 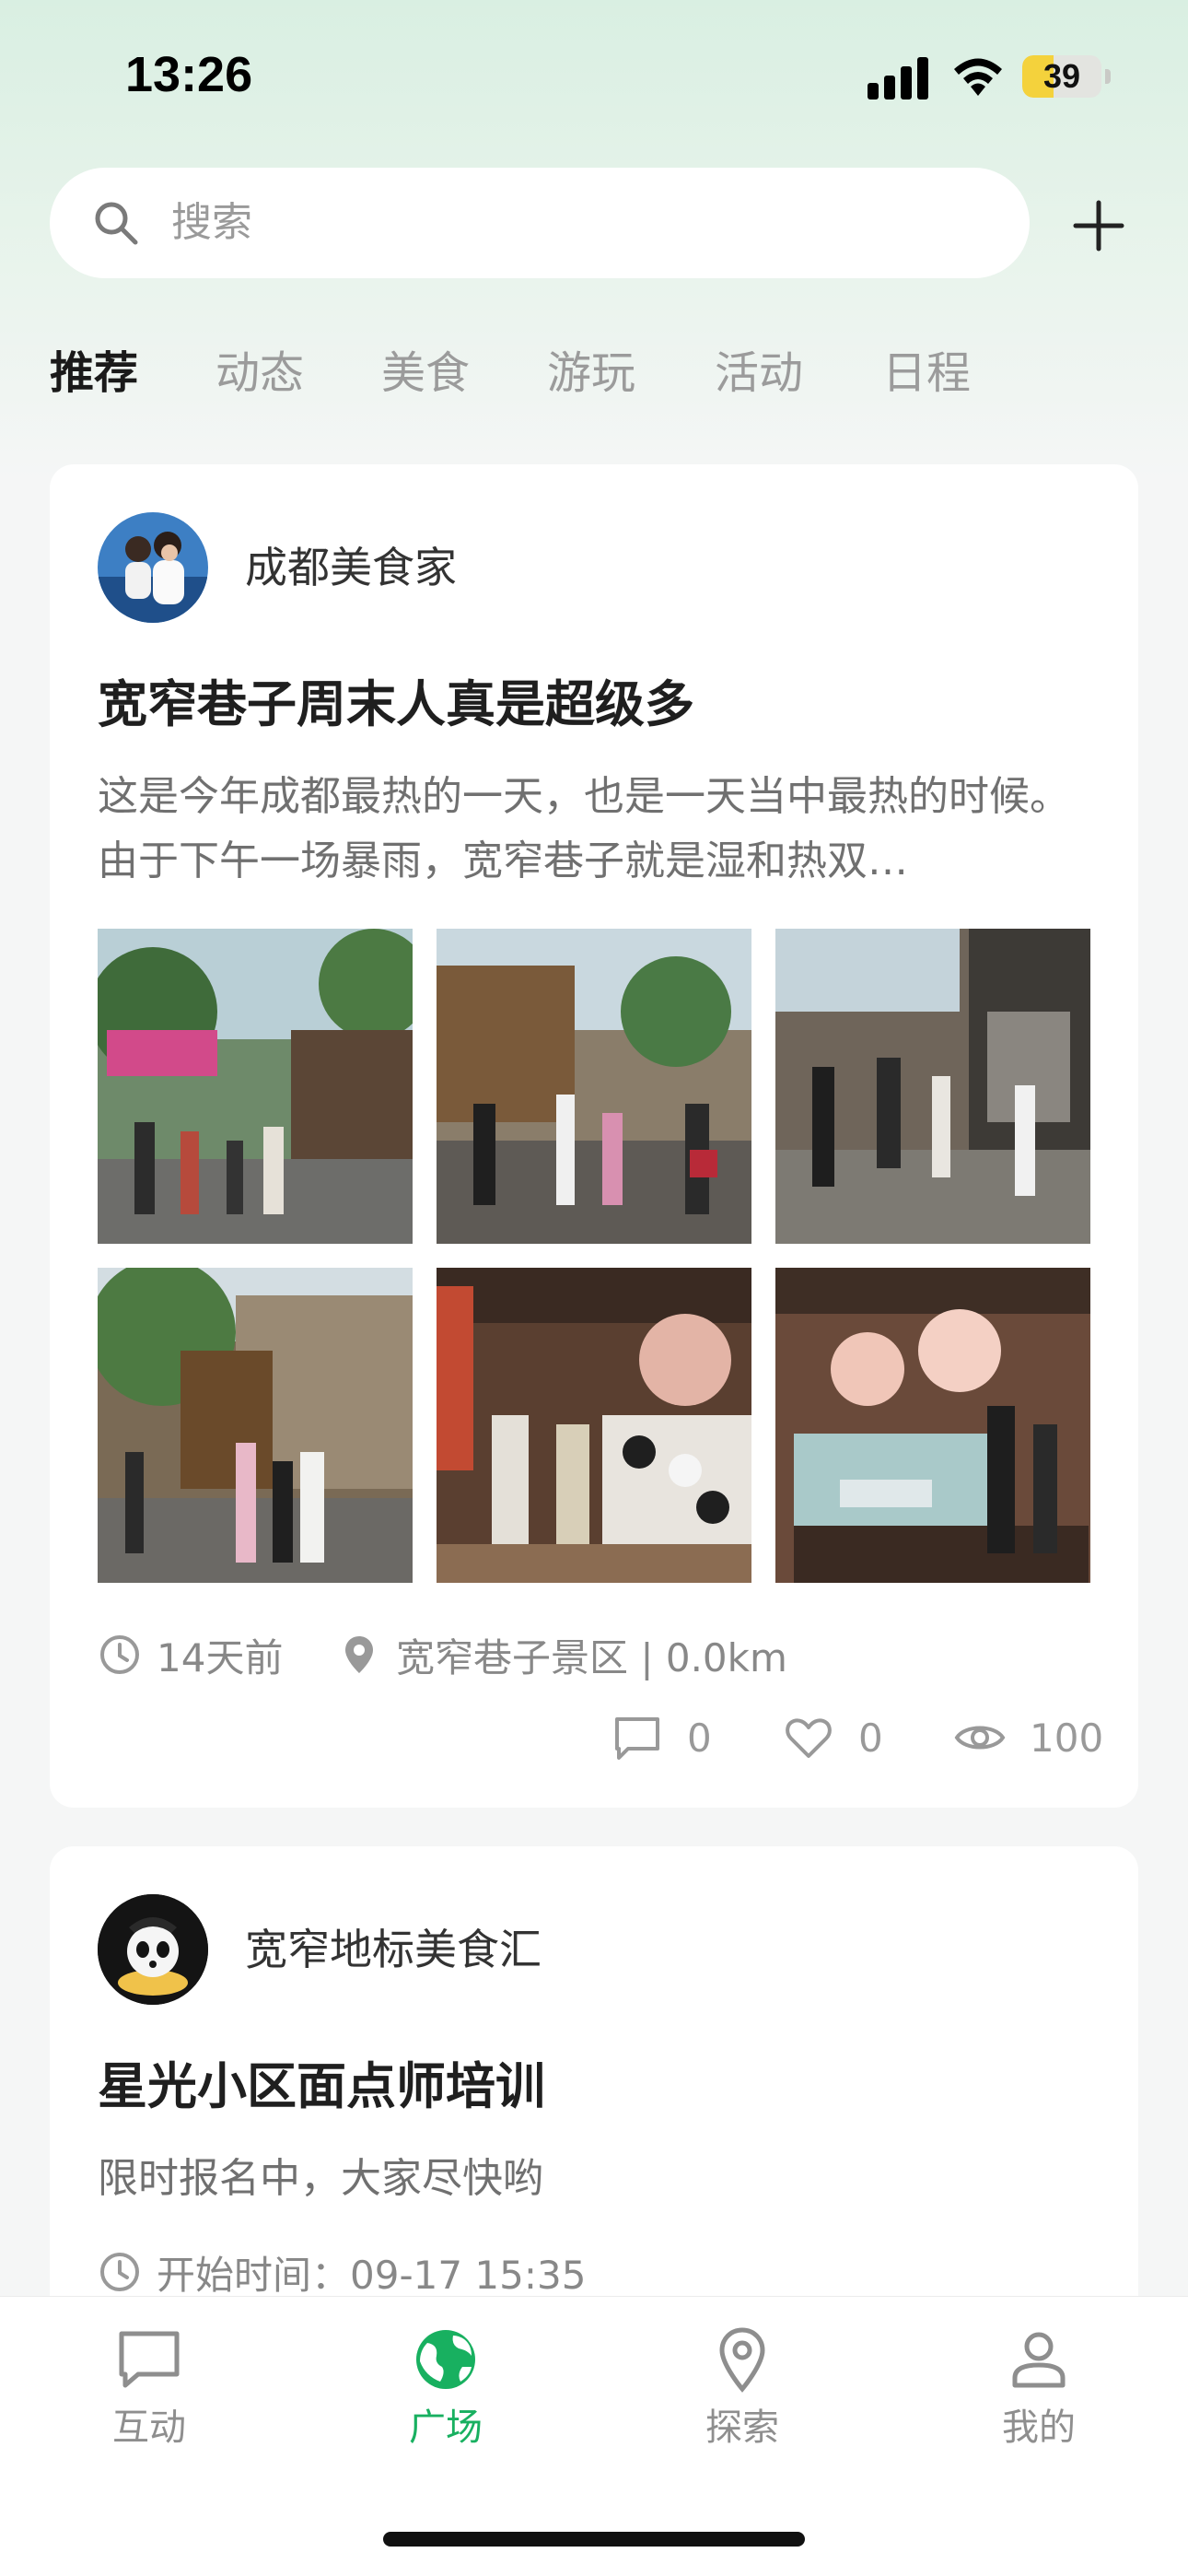 I want to click on post-time-text: 14天前, so click(x=220, y=1657).